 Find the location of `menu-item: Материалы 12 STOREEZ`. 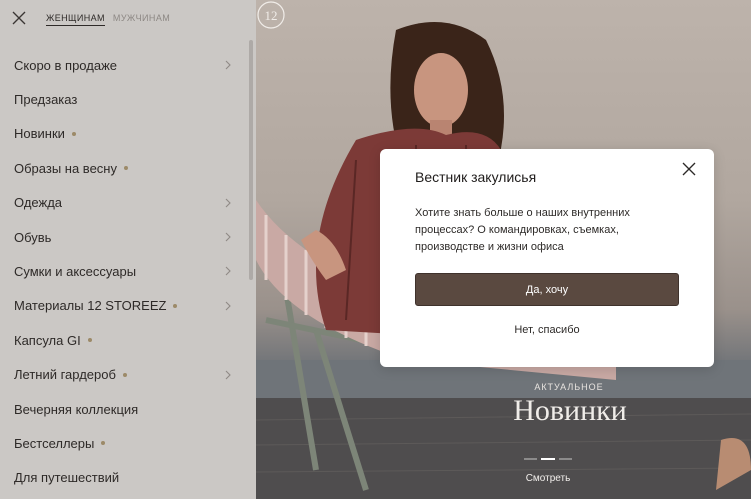

menu-item: Материалы 12 STOREEZ is located at coordinates (125, 306).